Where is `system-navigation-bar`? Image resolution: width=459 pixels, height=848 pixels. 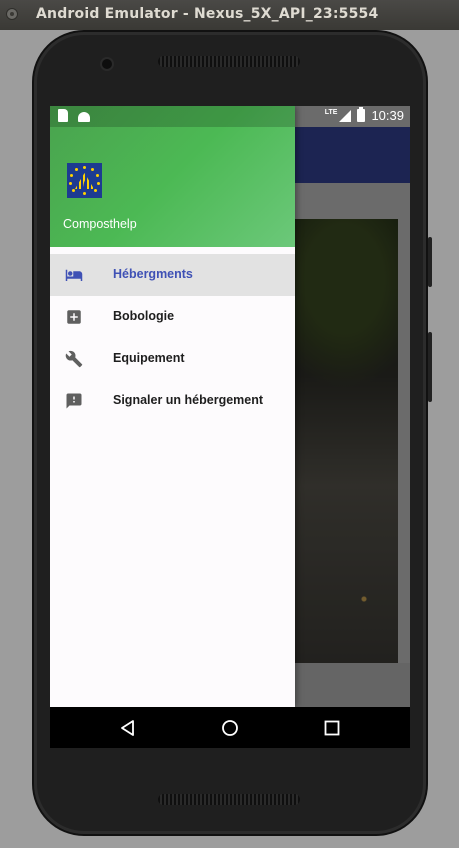 system-navigation-bar is located at coordinates (230, 727).